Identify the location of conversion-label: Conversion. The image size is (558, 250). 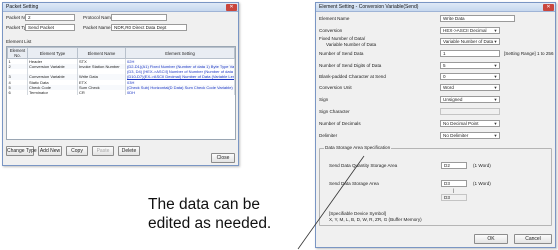
(331, 30).